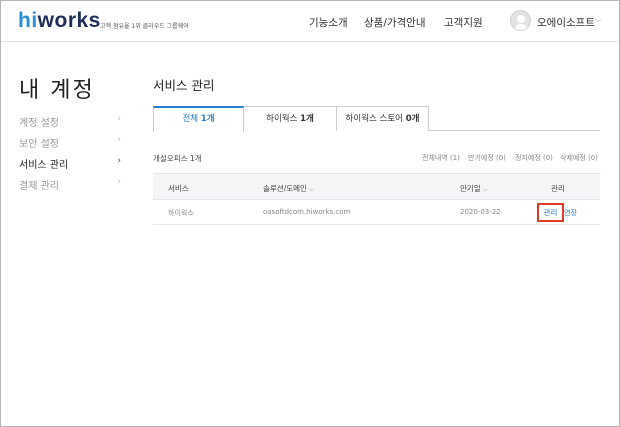 Image resolution: width=620 pixels, height=427 pixels. I want to click on tab-label: 전체, so click(190, 119).